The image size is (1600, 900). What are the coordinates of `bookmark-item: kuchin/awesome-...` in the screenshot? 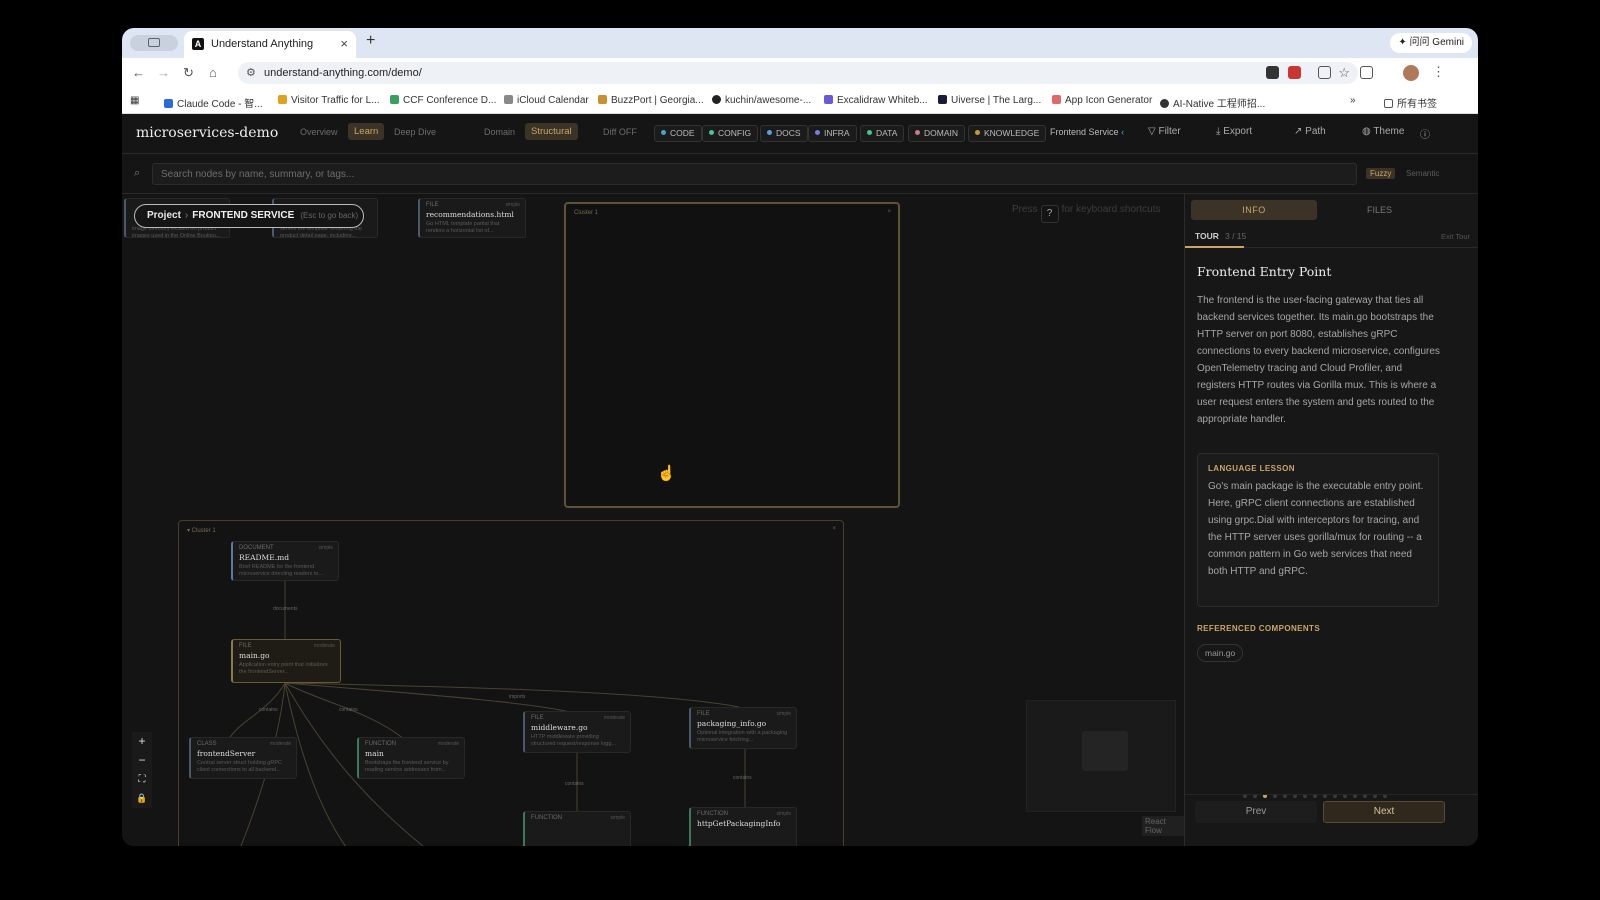 It's located at (761, 100).